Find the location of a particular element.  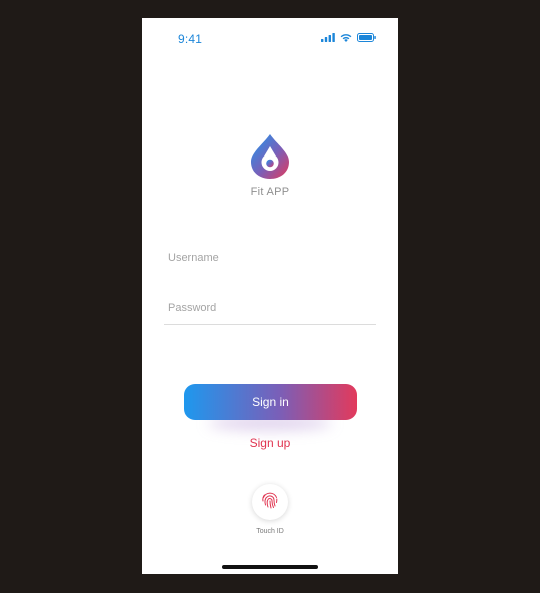

status-time: 9:41 is located at coordinates (190, 39).